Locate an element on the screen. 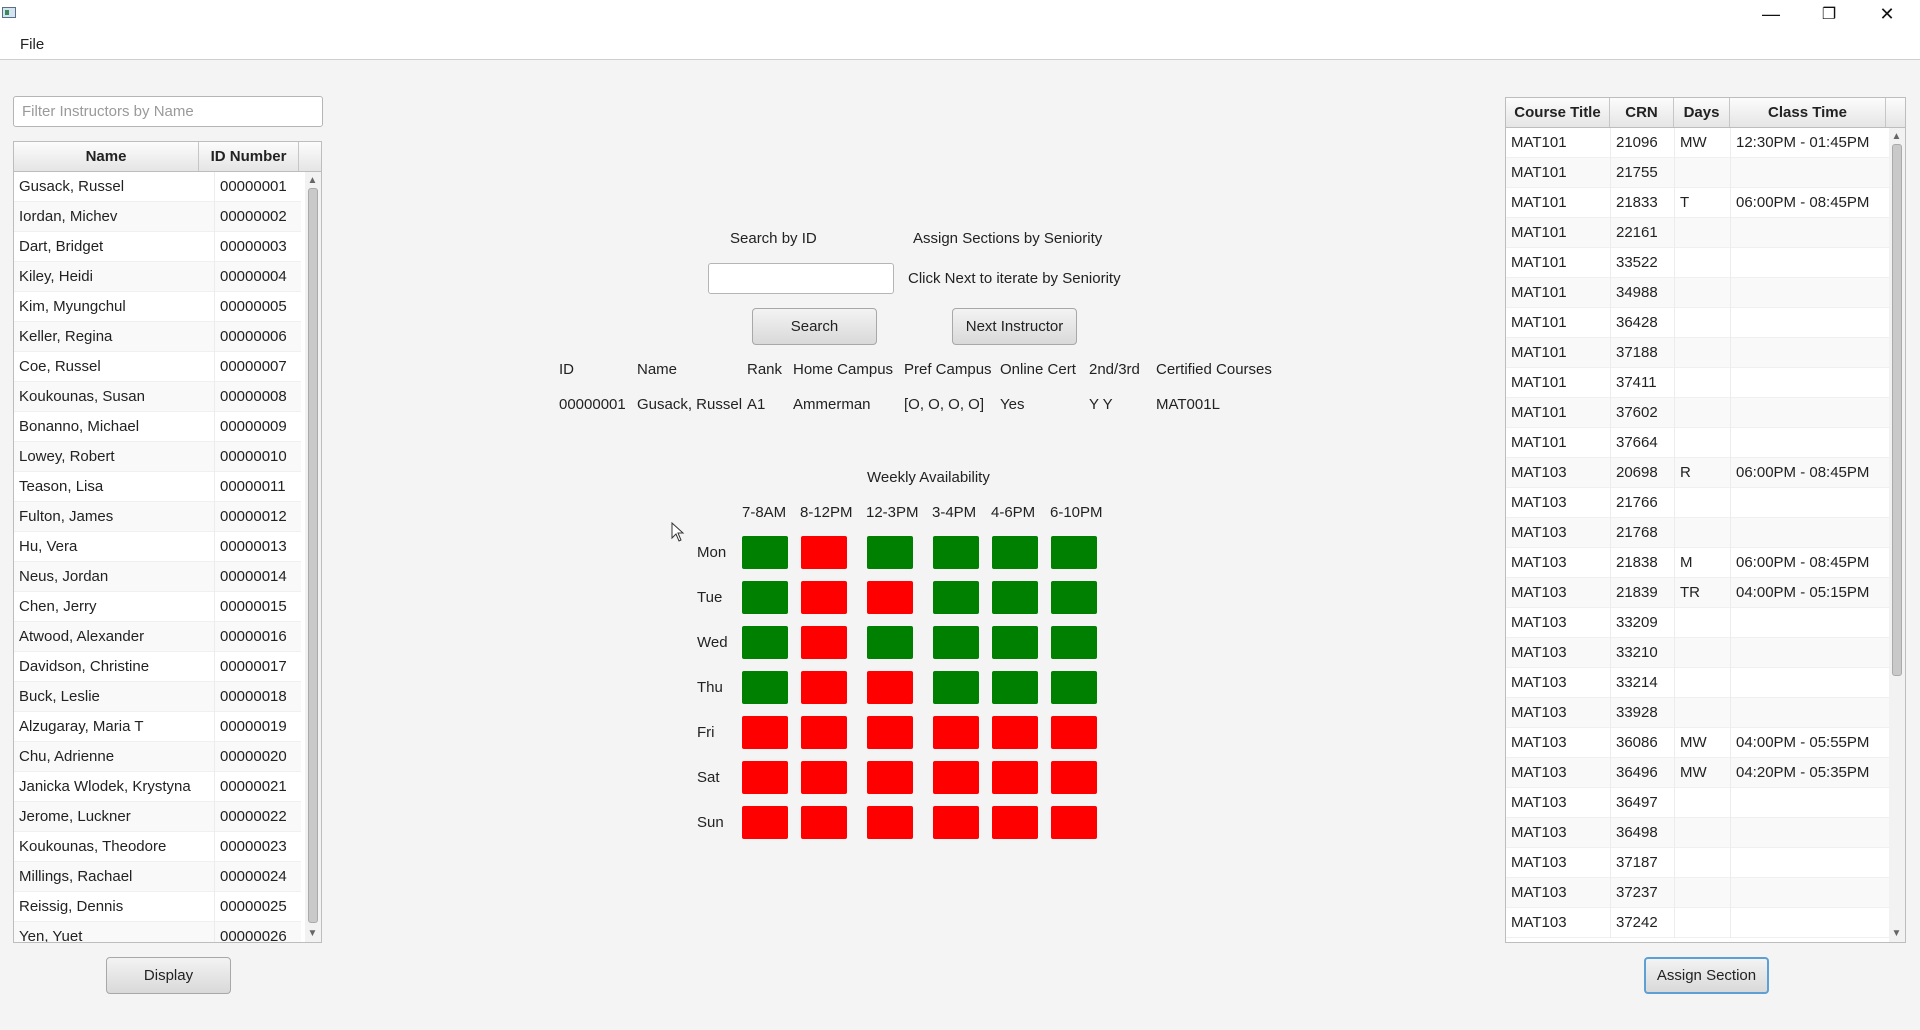 The image size is (1920, 1030). instructor-row: Yen, Yuet 00000026 is located at coordinates (157, 932).